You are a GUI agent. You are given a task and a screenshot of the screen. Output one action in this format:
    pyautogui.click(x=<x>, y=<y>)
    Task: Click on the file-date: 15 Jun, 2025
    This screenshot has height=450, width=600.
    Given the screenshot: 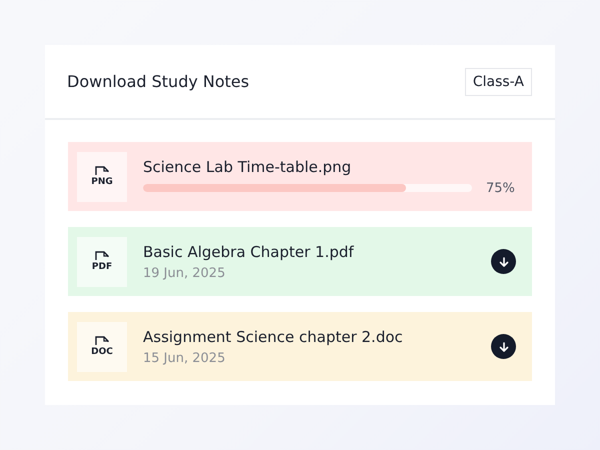 What is the action you would take?
    pyautogui.click(x=184, y=358)
    